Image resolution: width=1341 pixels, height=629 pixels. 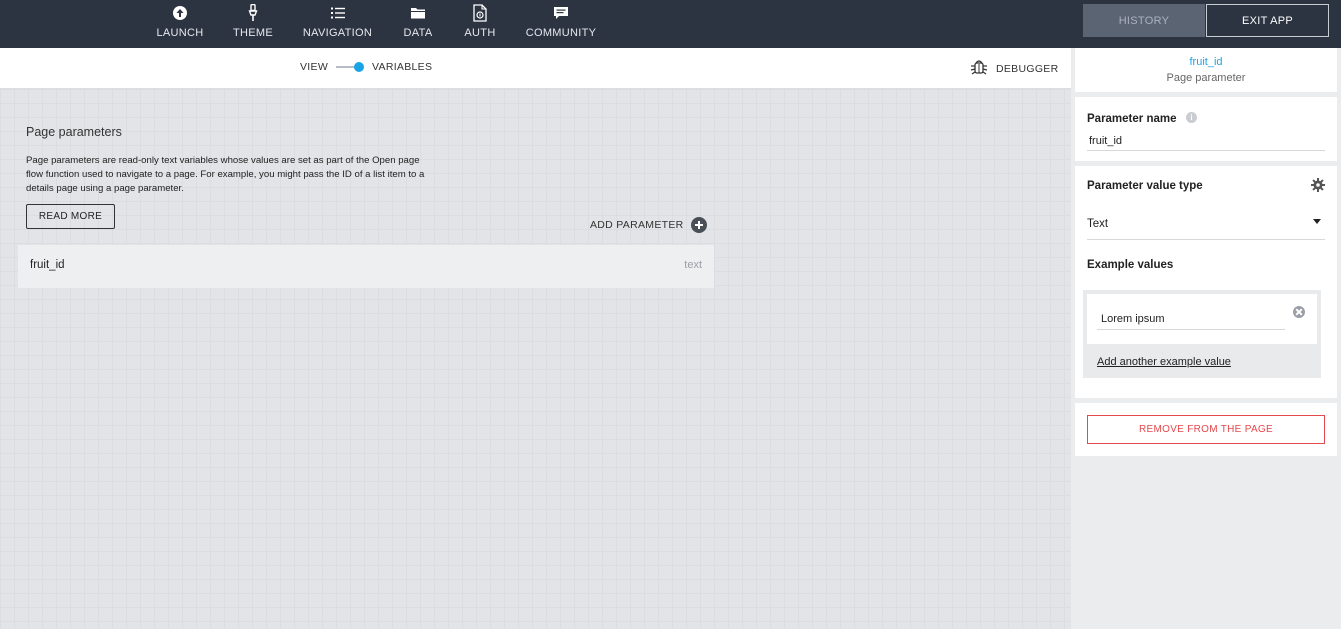 I want to click on panel-scrollbar, so click(x=1339, y=338).